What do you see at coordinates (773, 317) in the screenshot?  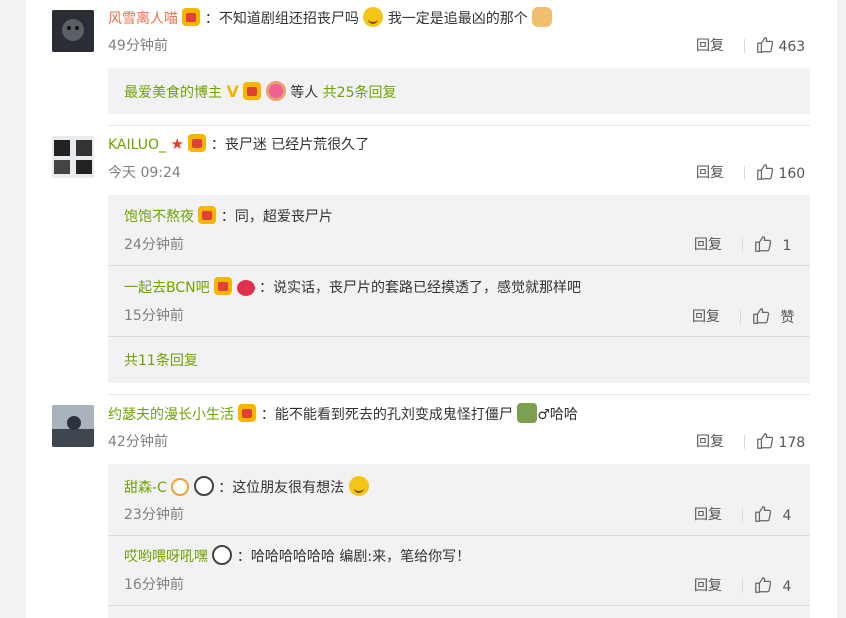 I see `like-button: 赞` at bounding box center [773, 317].